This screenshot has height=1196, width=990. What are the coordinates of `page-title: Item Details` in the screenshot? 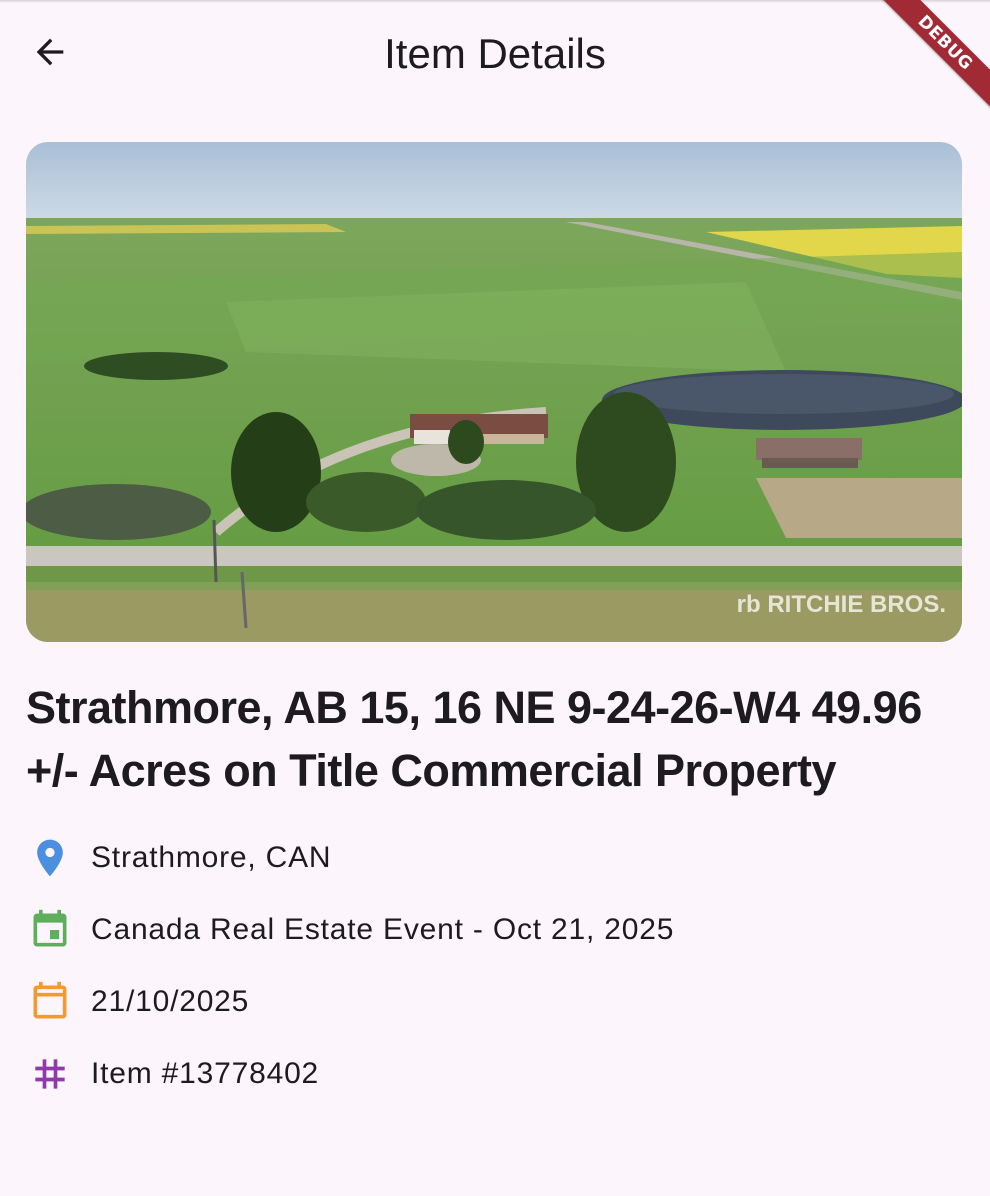 It's located at (495, 53).